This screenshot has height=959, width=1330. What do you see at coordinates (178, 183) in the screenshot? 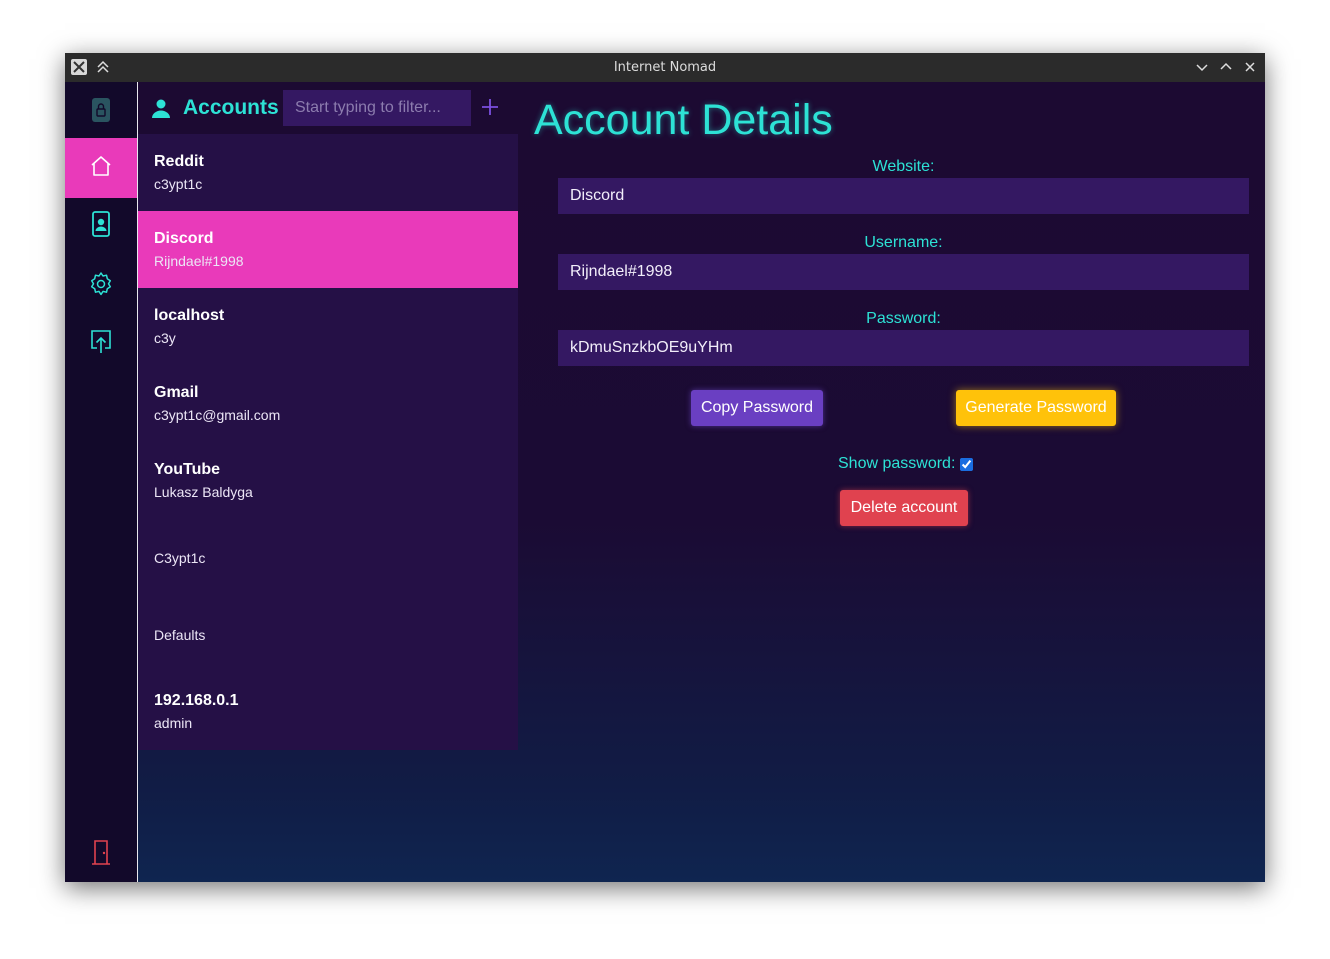
I see `account-username: c3ypt1c` at bounding box center [178, 183].